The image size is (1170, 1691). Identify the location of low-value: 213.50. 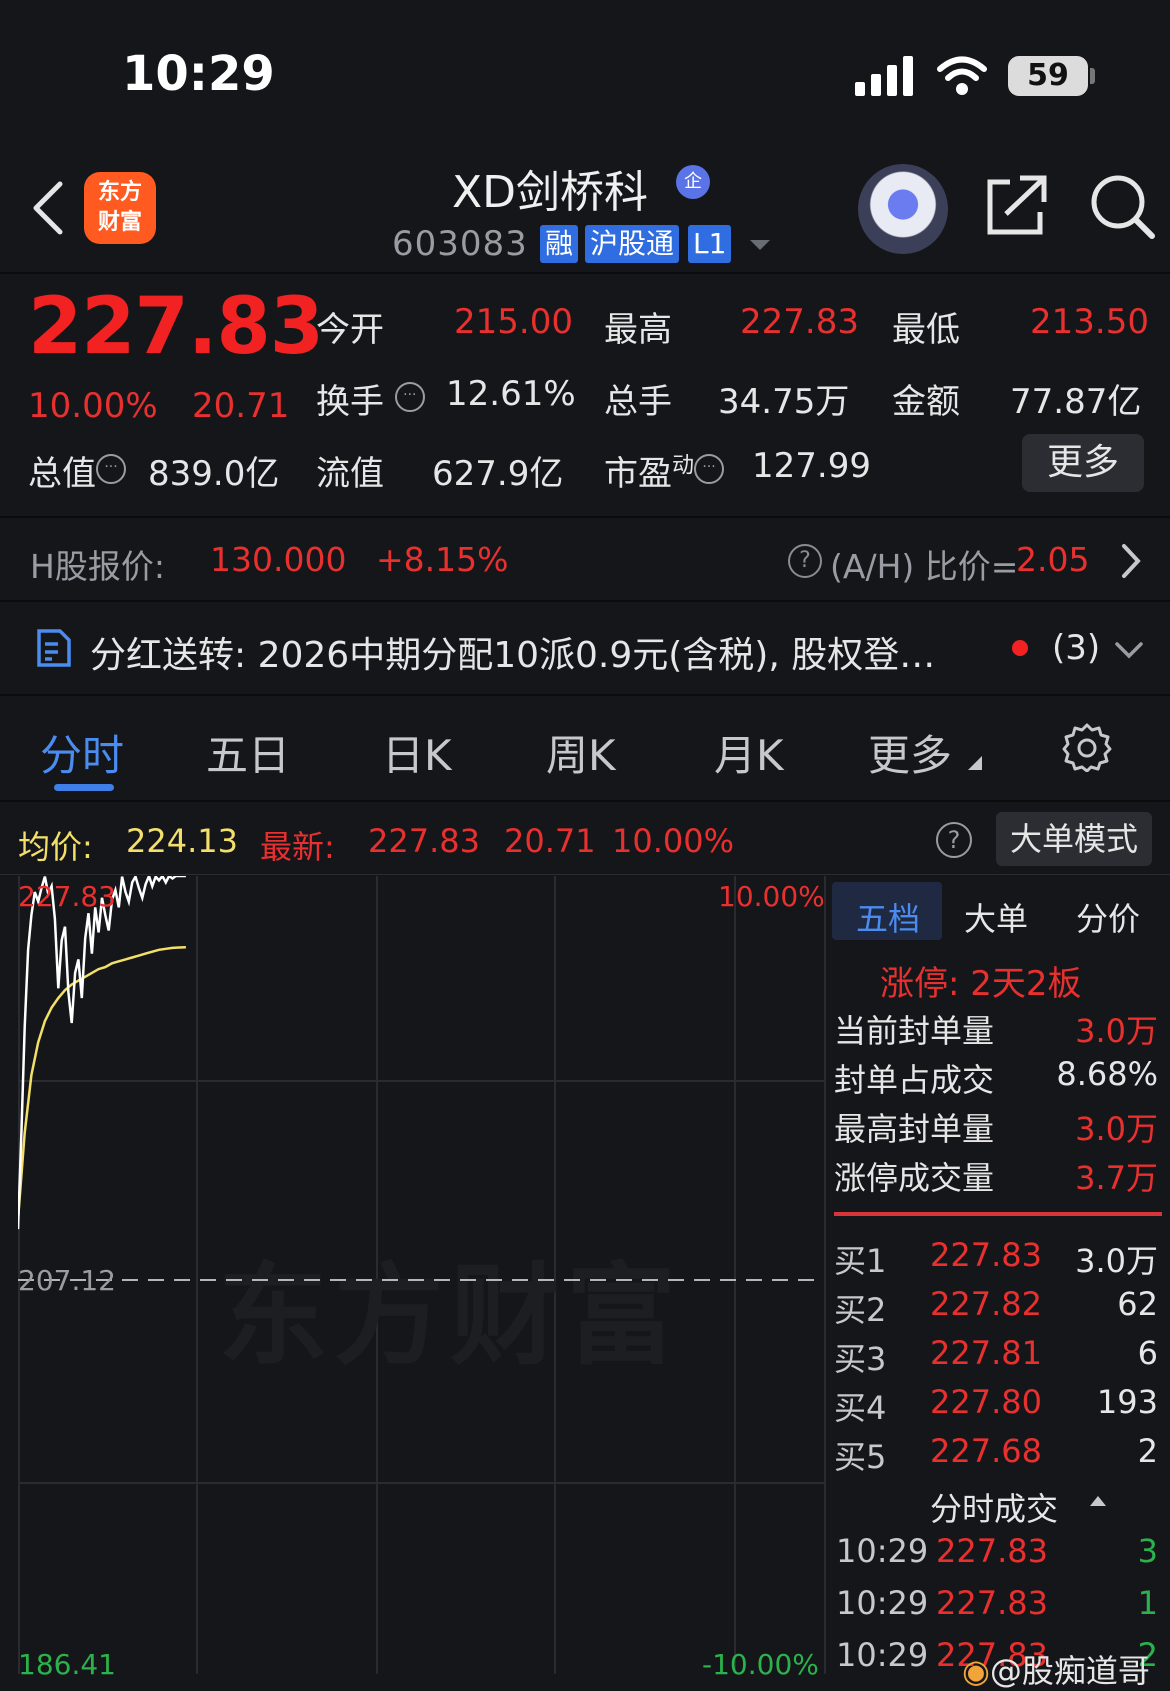
(1089, 322).